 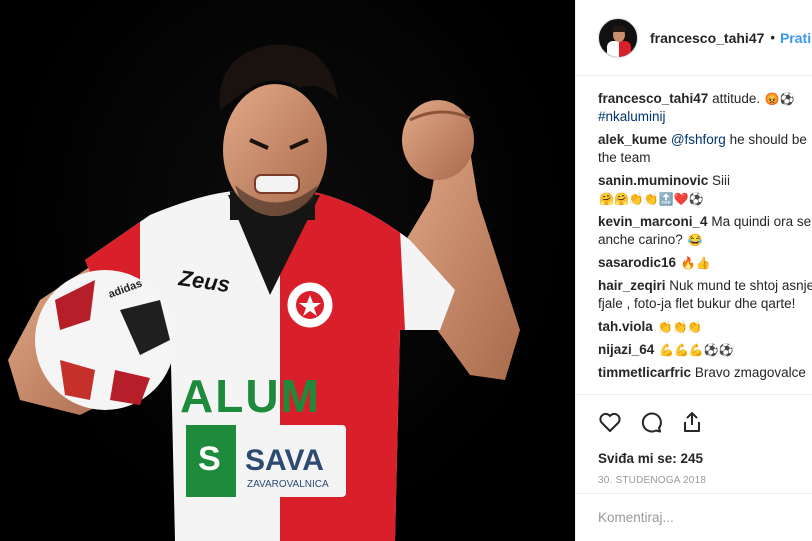 I want to click on svg-text: S, so click(x=209, y=459).